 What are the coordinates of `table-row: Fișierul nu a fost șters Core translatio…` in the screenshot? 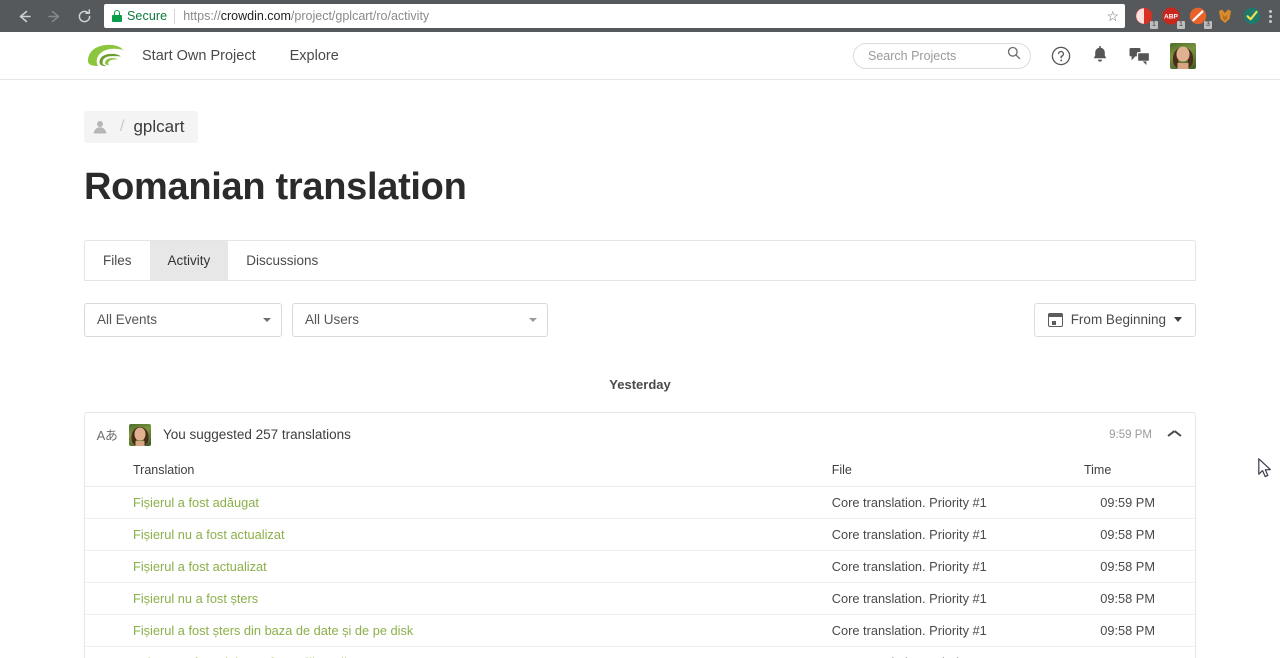 It's located at (640, 598).